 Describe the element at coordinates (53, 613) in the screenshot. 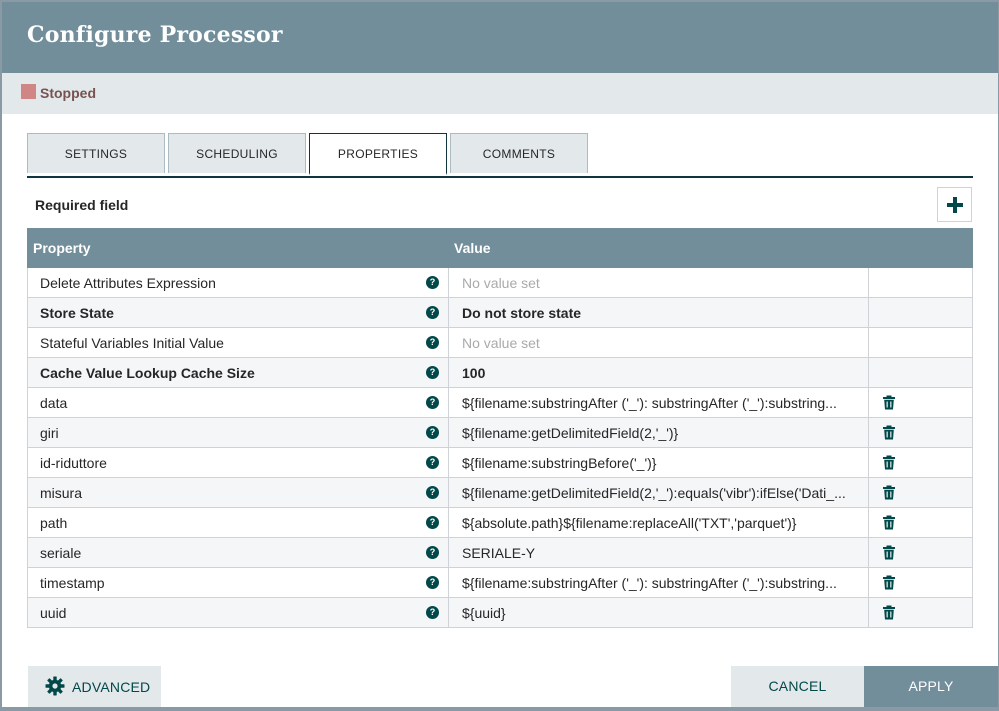

I see `property-name: uuid` at that location.